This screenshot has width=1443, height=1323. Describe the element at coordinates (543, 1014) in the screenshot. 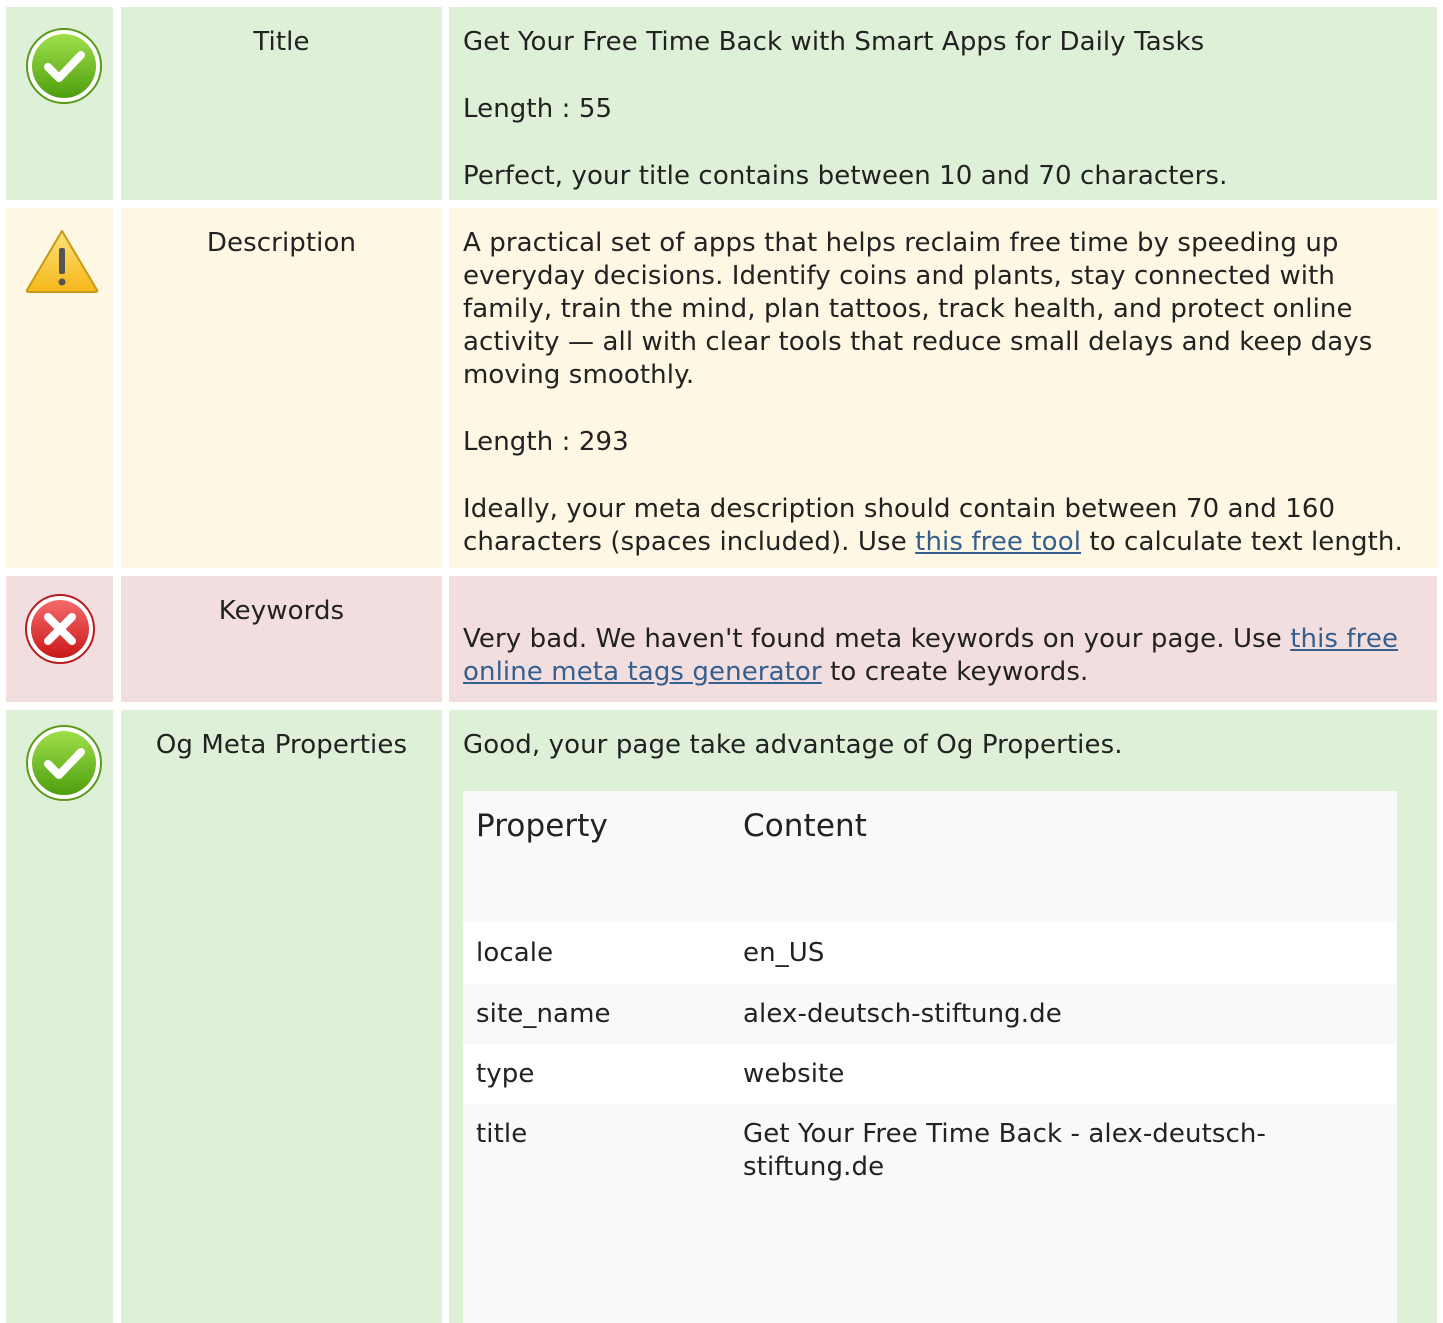

I see `property-cell: site_name` at that location.